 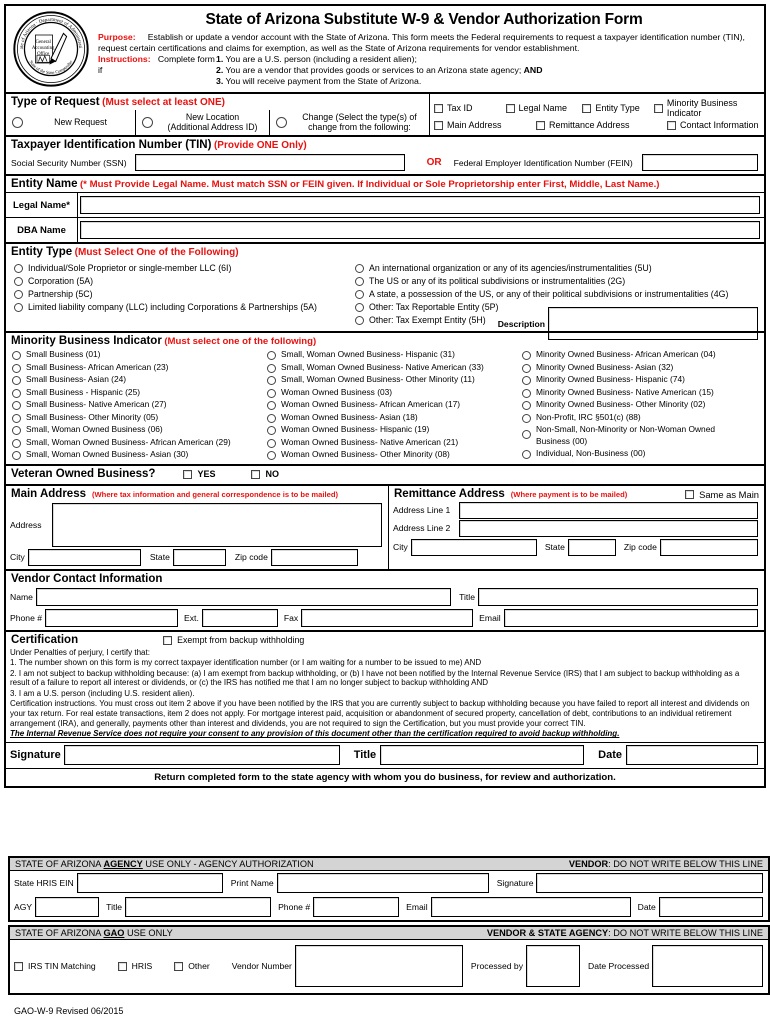 I want to click on agency-phone-input, so click(x=356, y=907).